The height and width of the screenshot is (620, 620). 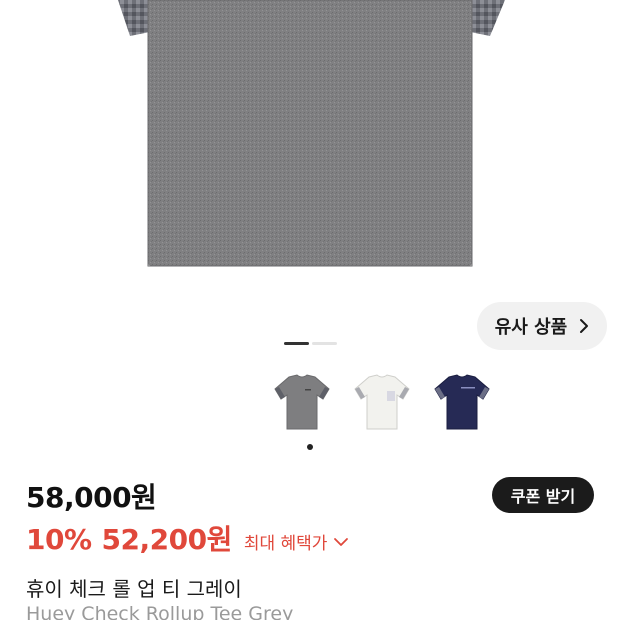 I want to click on similar-products-label: 유사 상품, so click(x=531, y=327).